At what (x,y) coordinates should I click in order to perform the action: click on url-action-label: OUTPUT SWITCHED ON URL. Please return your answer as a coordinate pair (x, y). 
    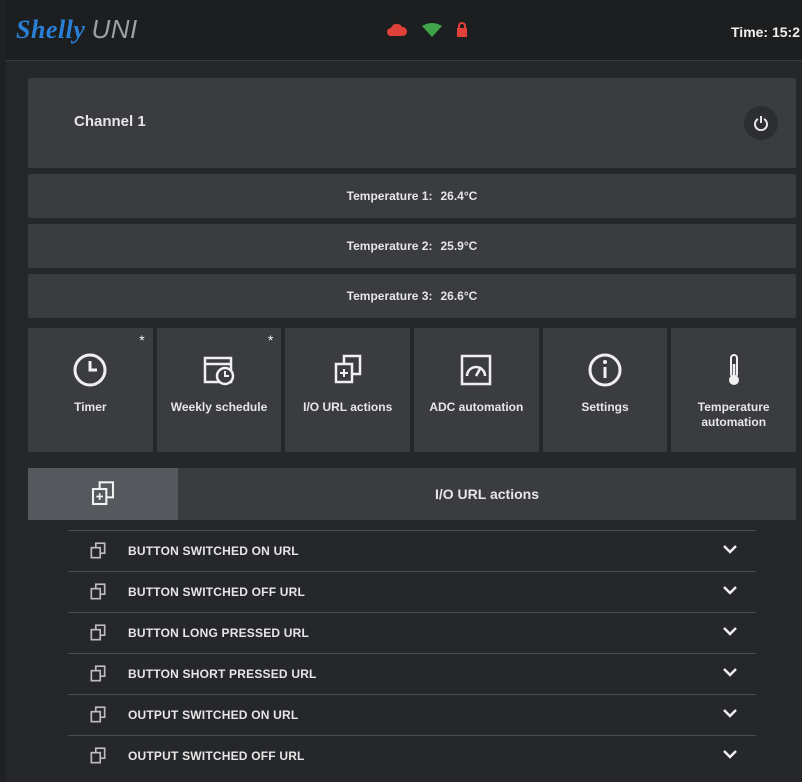
    Looking at the image, I should click on (213, 715).